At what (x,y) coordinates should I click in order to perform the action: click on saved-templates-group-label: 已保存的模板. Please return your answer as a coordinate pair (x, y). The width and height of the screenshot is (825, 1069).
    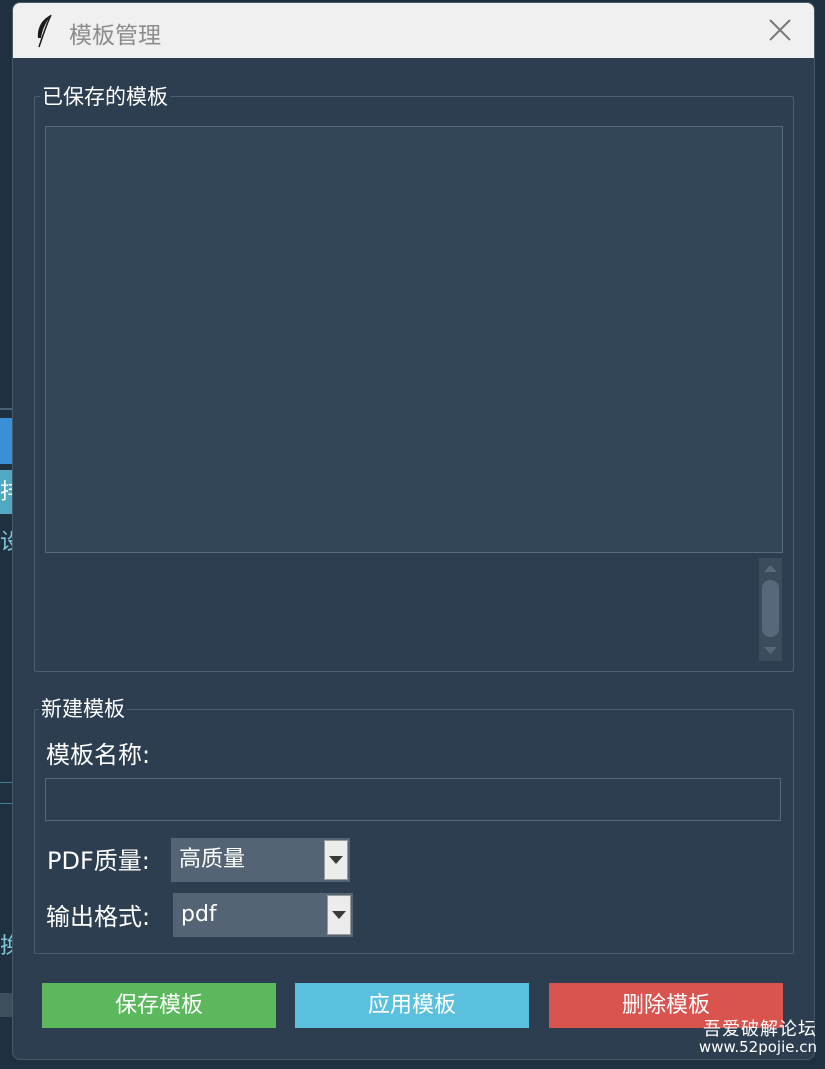
    Looking at the image, I should click on (105, 97).